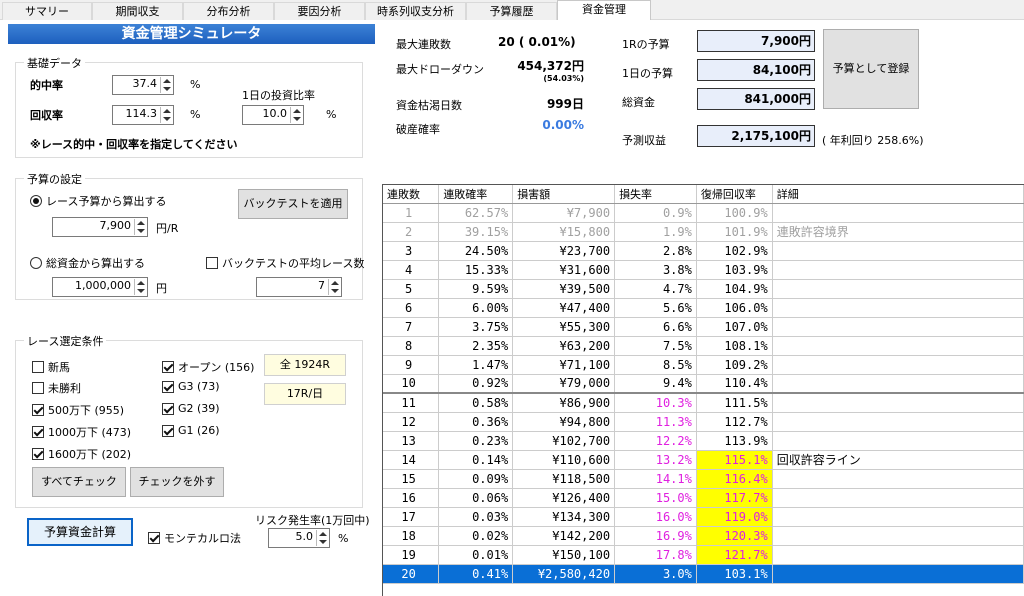 The width and height of the screenshot is (1024, 596). Describe the element at coordinates (703, 574) in the screenshot. I see `table-row: 20 0.41% ¥2,580,420 3.0% 103.1%` at that location.